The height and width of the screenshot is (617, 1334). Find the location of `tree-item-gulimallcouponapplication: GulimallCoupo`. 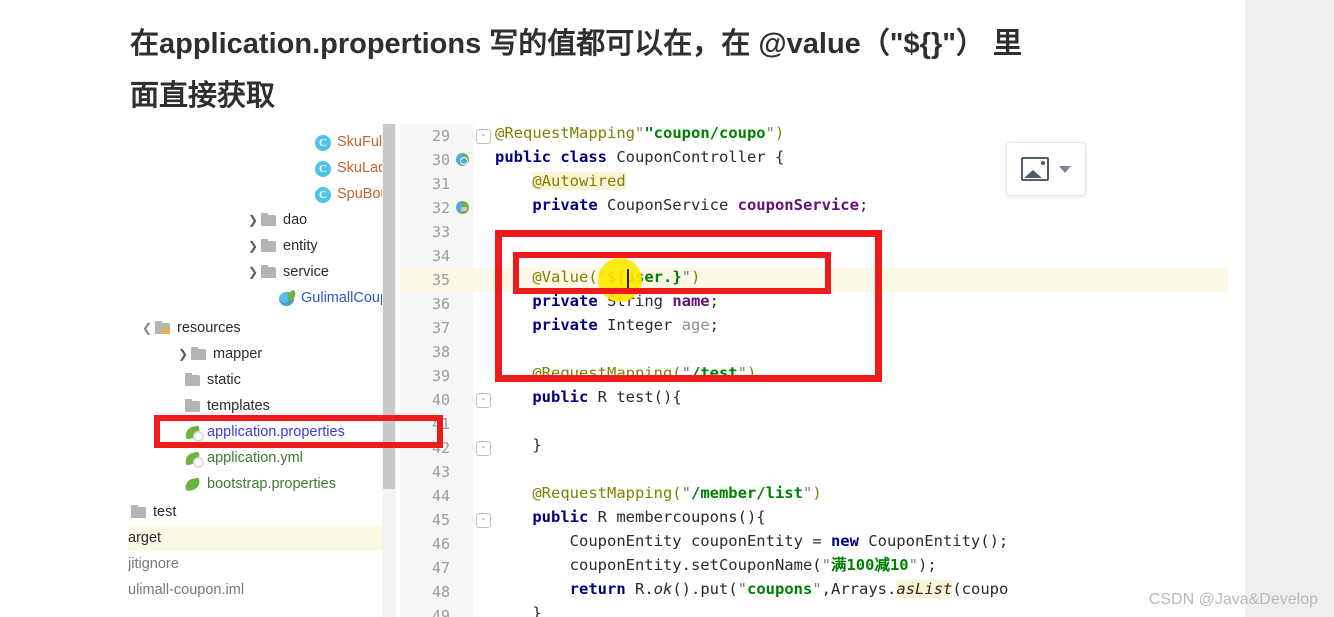

tree-item-gulimallcouponapplication: GulimallCoupo is located at coordinates (330, 298).